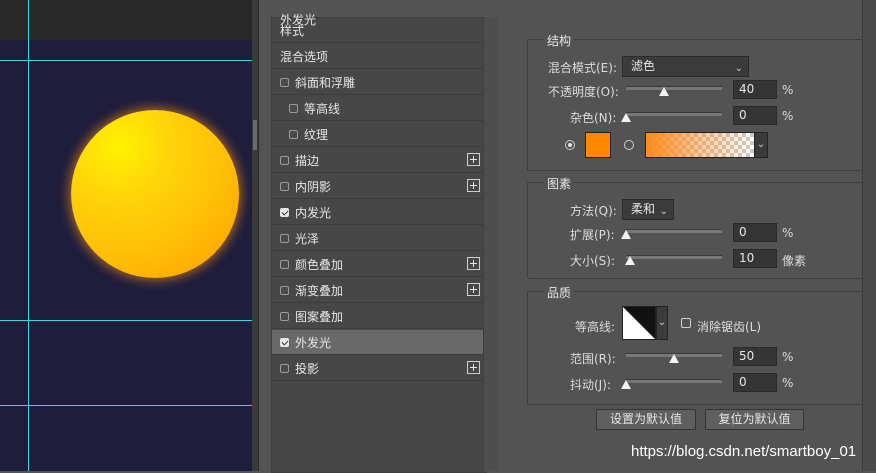  Describe the element at coordinates (378, 160) in the screenshot. I see `style-item: 描边` at that location.